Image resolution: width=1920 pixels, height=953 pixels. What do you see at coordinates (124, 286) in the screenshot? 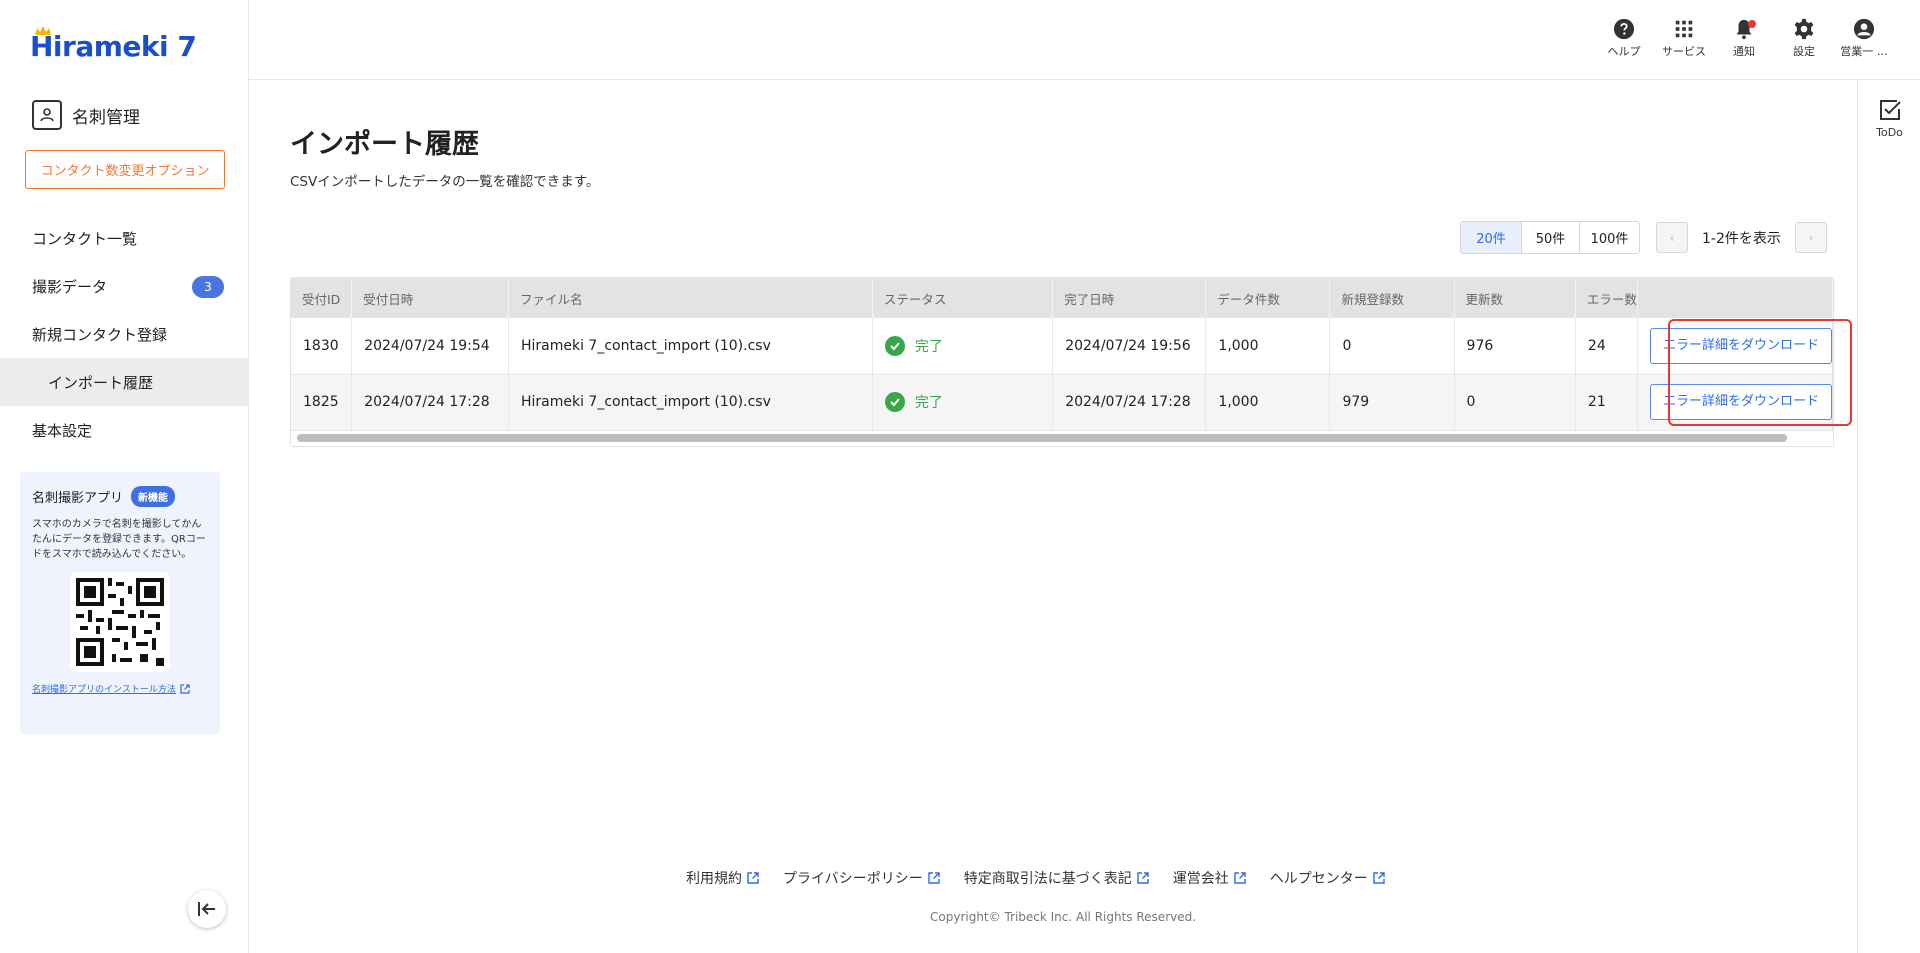
I see `sidebar-item-scan-data: 撮影データ 3` at bounding box center [124, 286].